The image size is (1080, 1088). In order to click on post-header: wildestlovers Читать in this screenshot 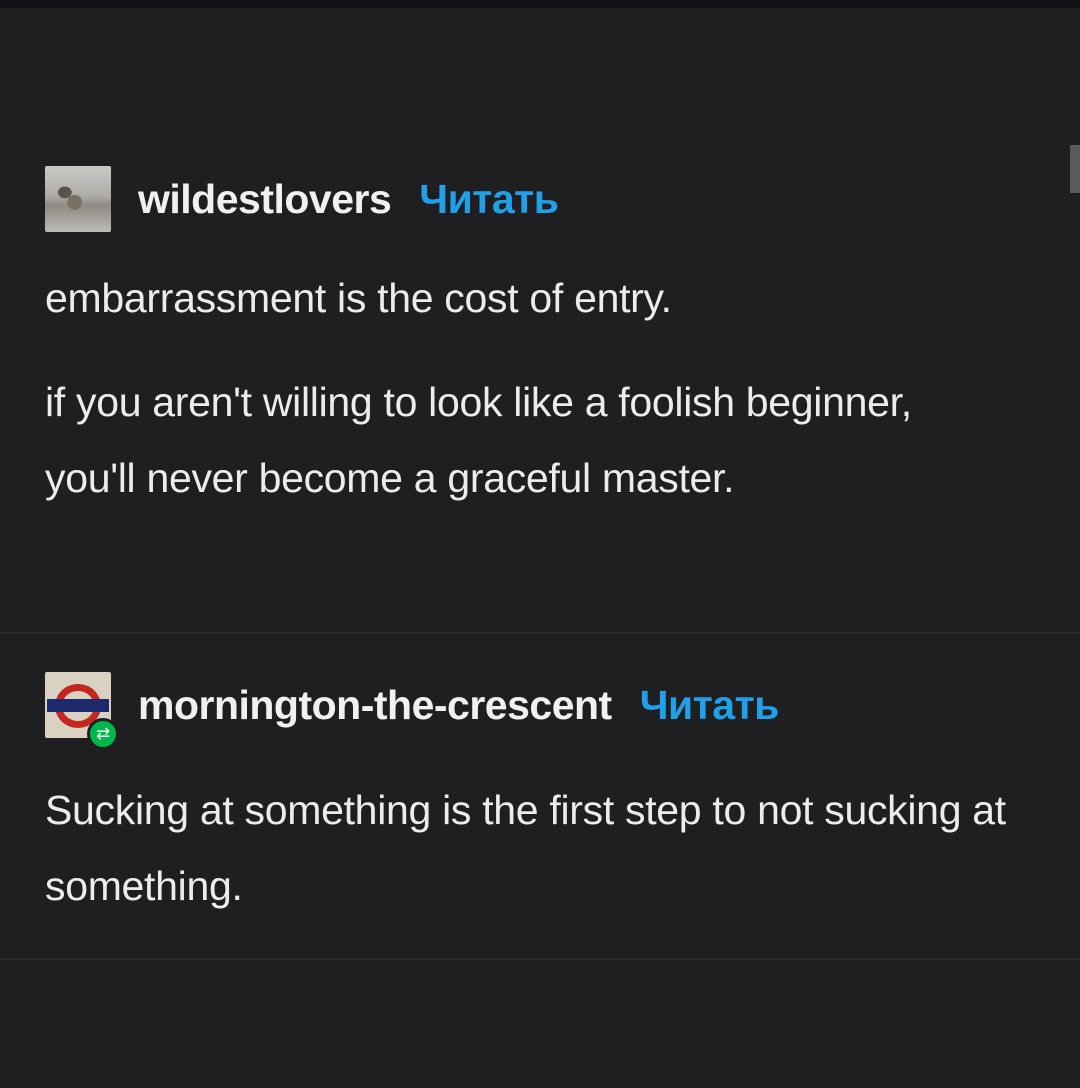, I will do `click(302, 199)`.